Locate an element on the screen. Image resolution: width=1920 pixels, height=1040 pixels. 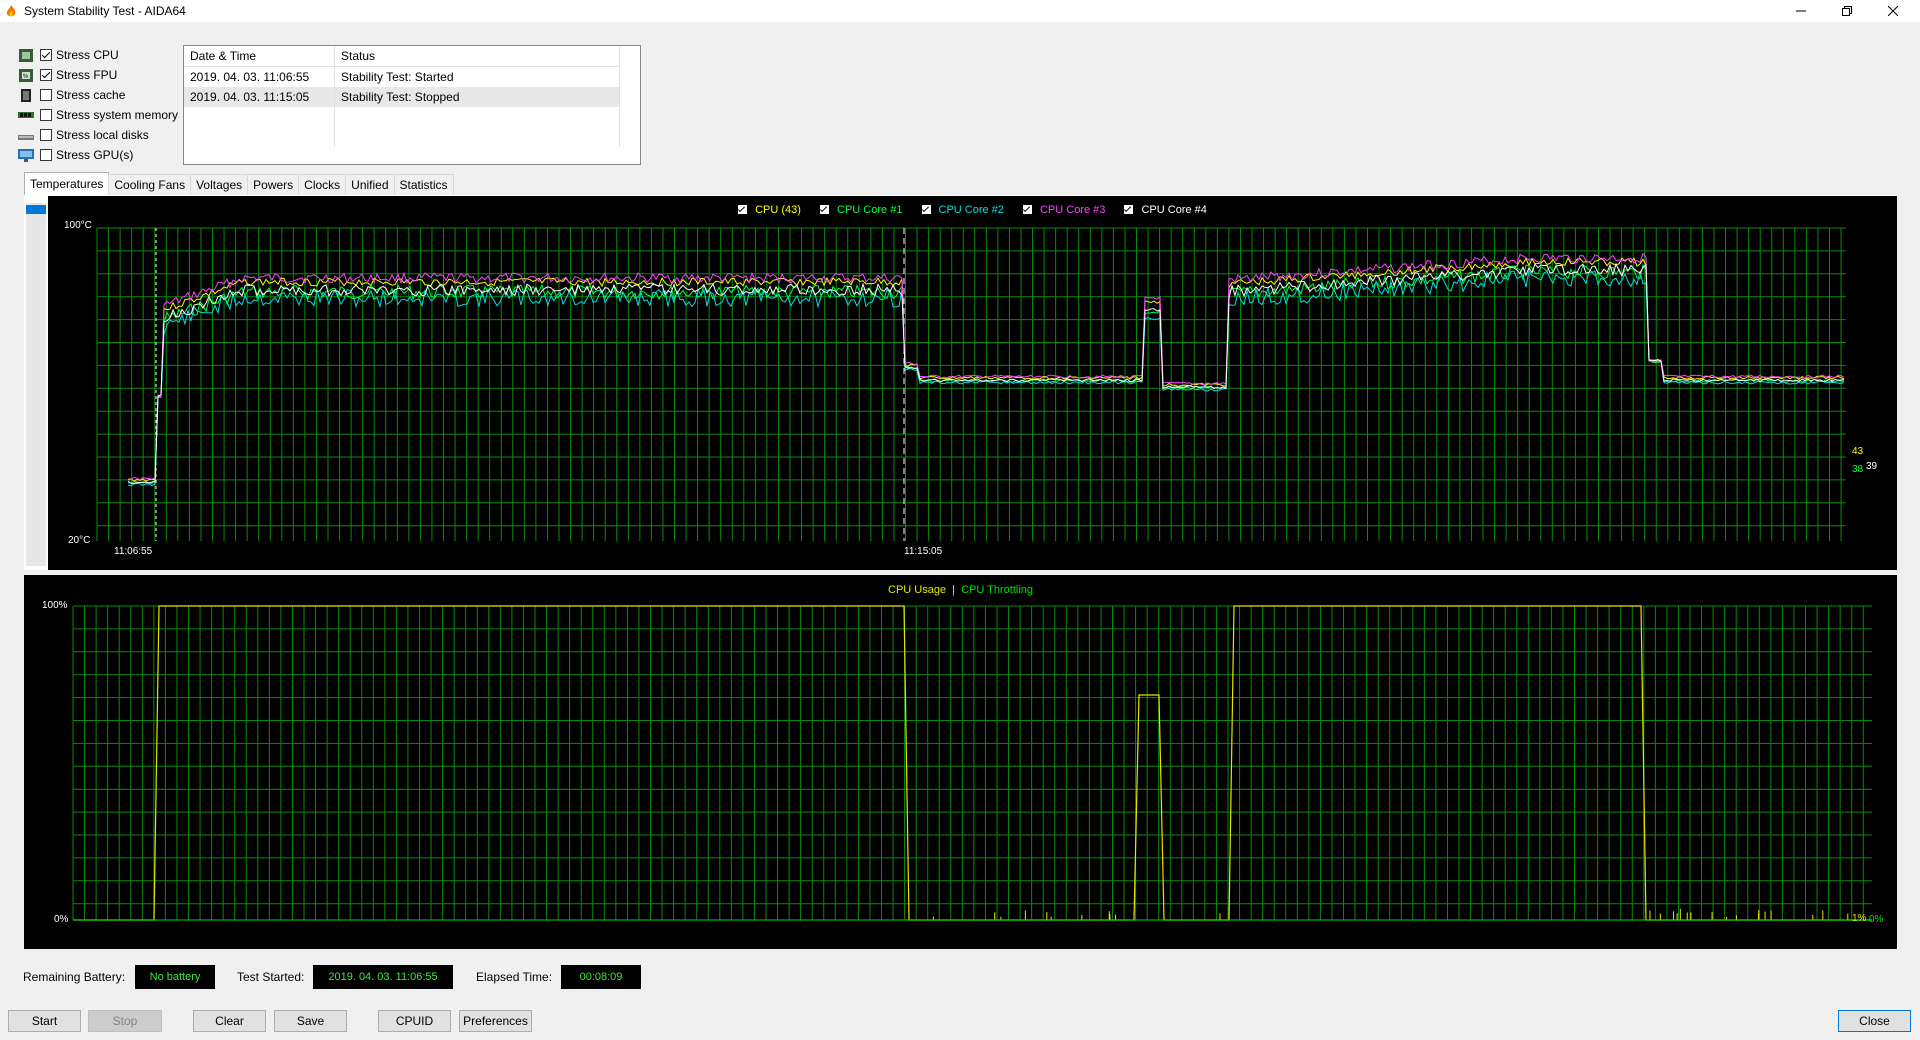
tab-unified: Unified is located at coordinates (370, 184).